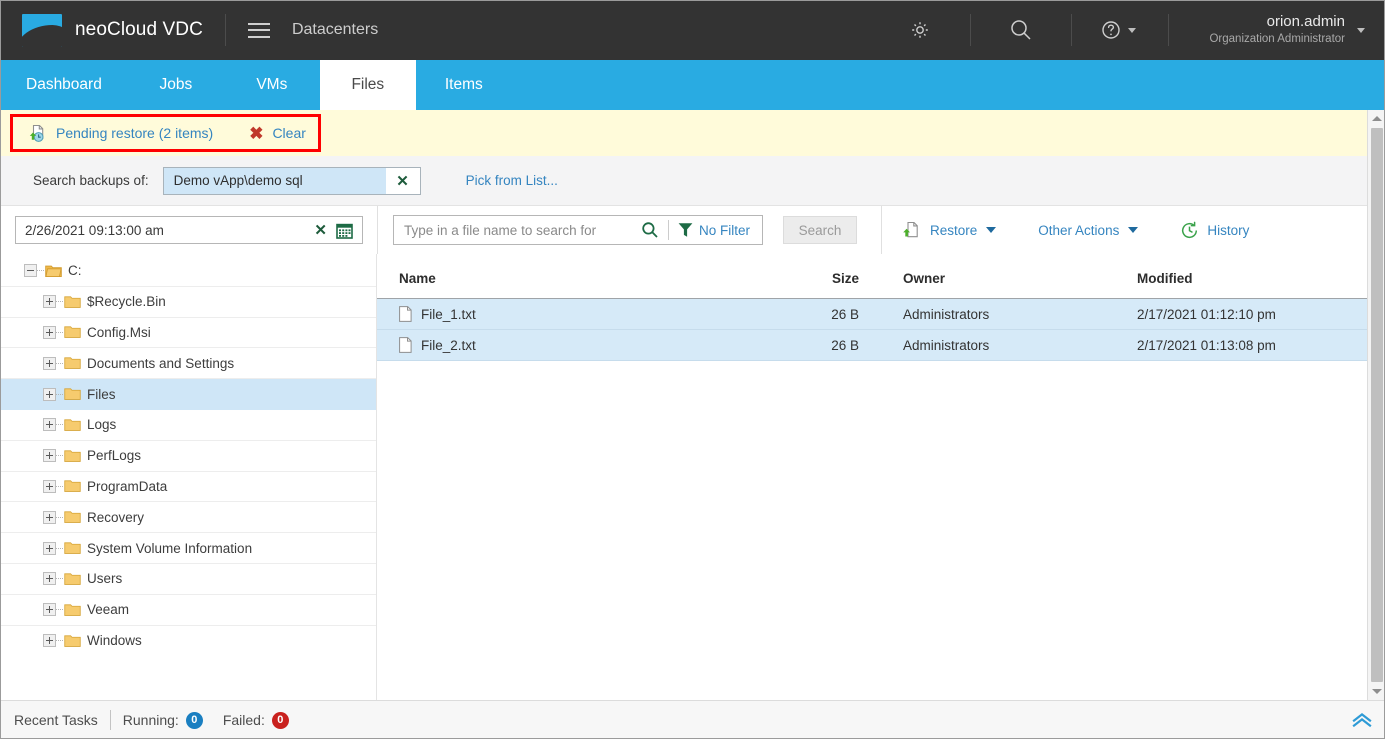 Image resolution: width=1385 pixels, height=739 pixels. I want to click on restore-point-date-value: 2/26/2021 09:13:00 am, so click(94, 230).